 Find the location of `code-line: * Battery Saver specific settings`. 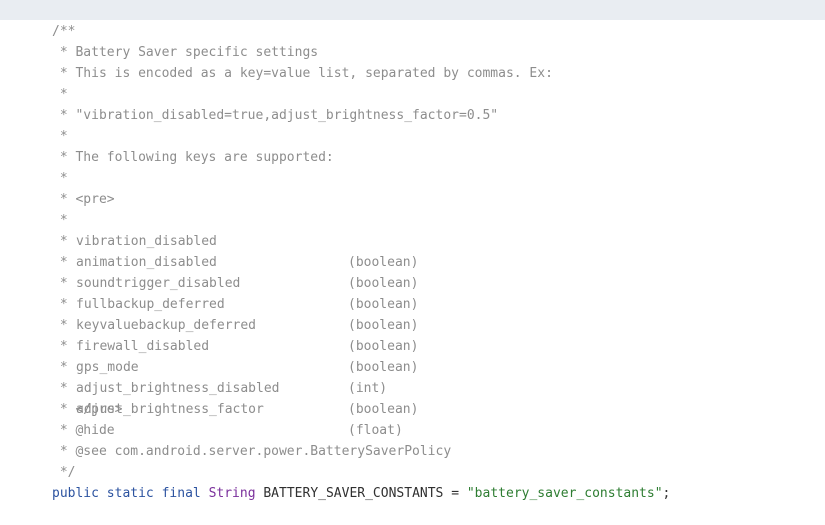

code-line: * Battery Saver specific settings is located at coordinates (412, 40).